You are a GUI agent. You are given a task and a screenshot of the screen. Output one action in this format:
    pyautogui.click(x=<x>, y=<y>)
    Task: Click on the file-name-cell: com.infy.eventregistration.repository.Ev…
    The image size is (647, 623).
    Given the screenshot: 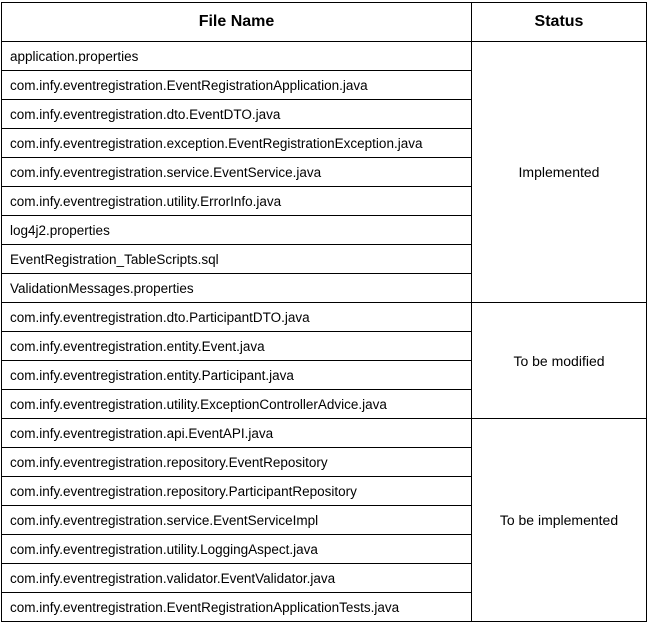 What is the action you would take?
    pyautogui.click(x=236, y=462)
    